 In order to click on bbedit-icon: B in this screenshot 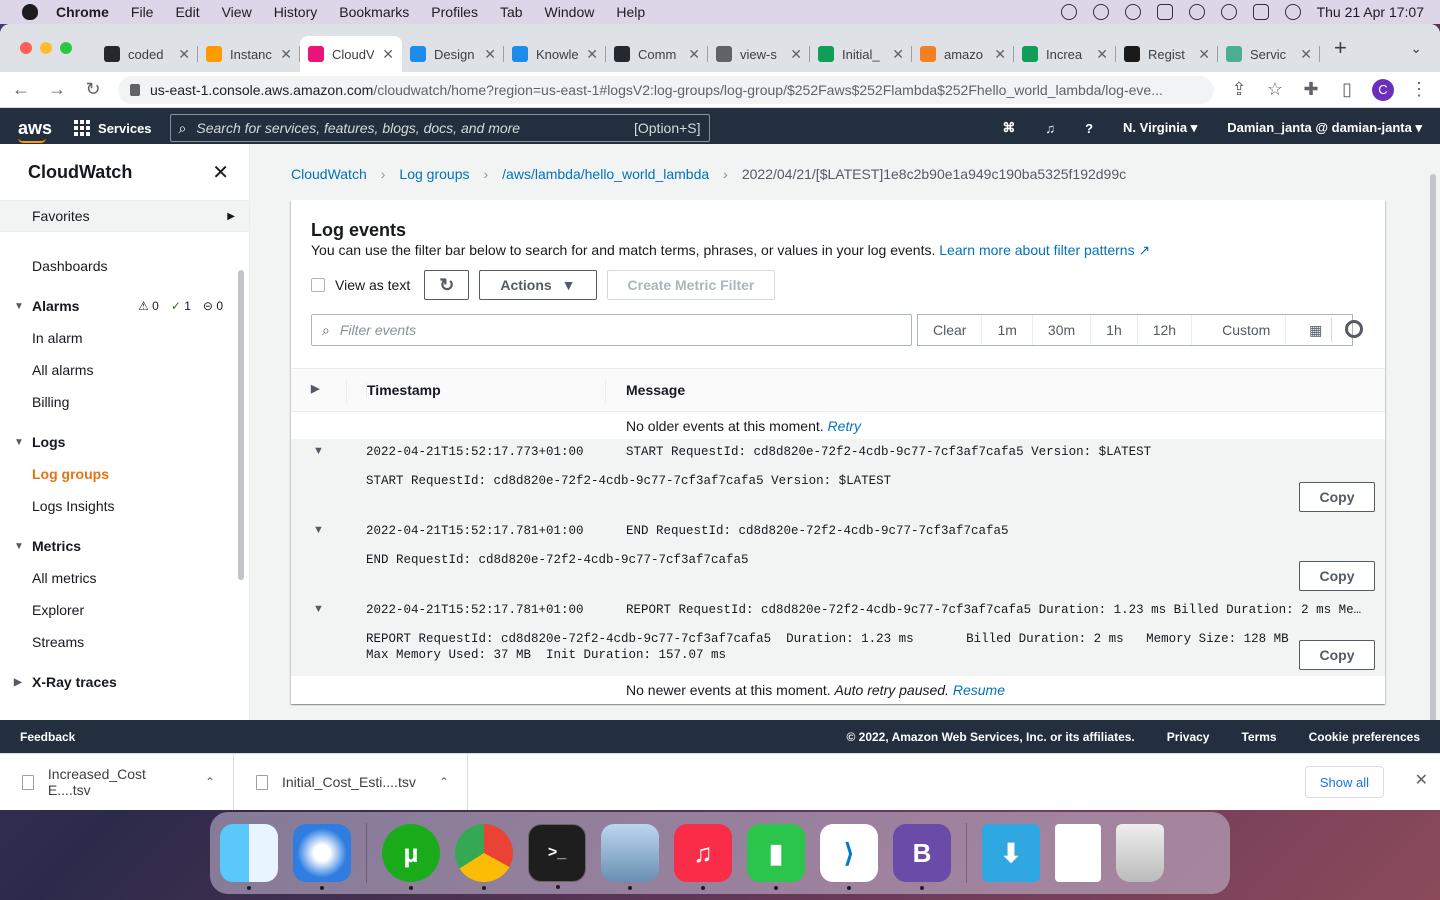, I will do `click(922, 857)`.